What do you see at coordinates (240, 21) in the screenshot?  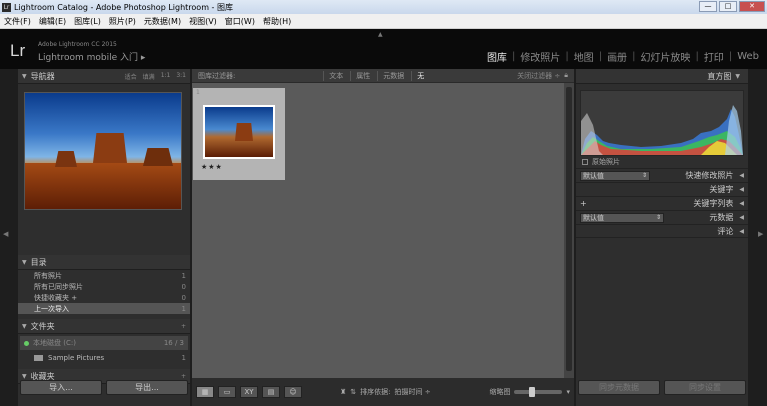 I see `menu-window: 窗口(W)` at bounding box center [240, 21].